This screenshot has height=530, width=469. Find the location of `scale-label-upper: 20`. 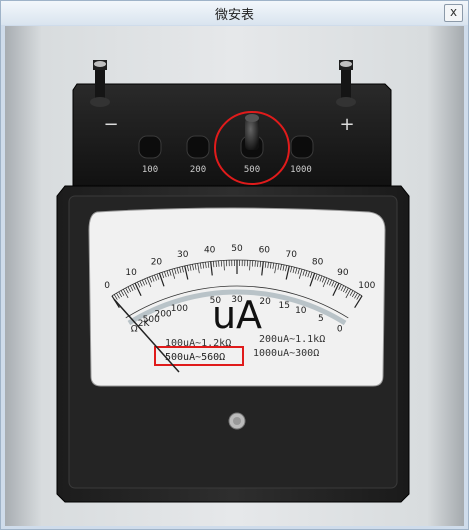

scale-label-upper: 20 is located at coordinates (157, 263).